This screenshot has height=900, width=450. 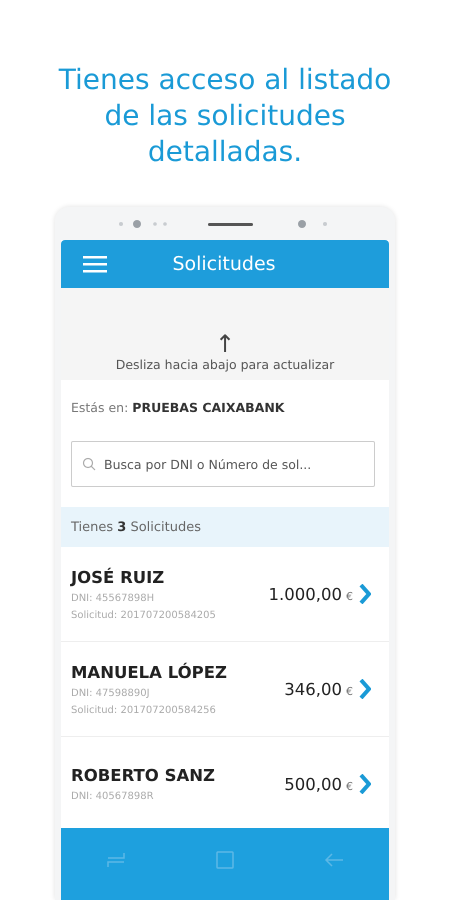 I want to click on up-arrow-icon: ↑, so click(x=225, y=344).